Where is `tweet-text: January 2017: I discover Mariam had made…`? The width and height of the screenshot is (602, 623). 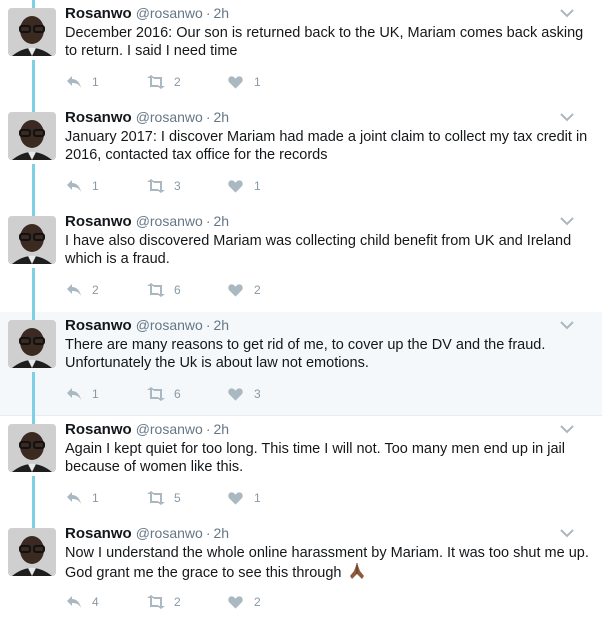 tweet-text: January 2017: I discover Mariam had made… is located at coordinates (326, 146).